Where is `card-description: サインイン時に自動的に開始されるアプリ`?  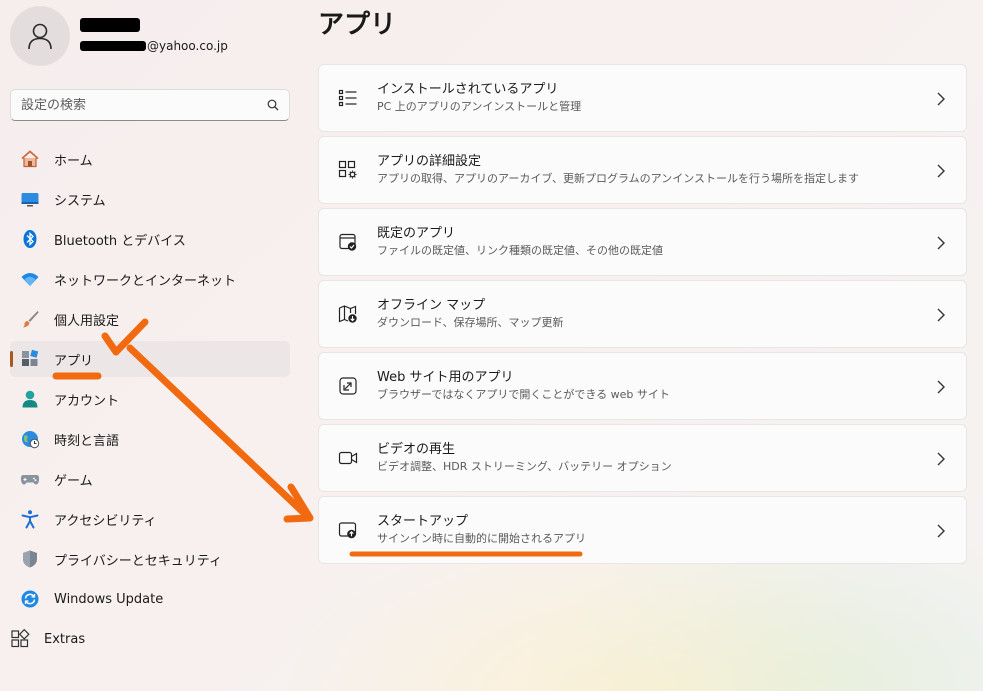 card-description: サインイン時に自動的に開始されるアプリ is located at coordinates (481, 538).